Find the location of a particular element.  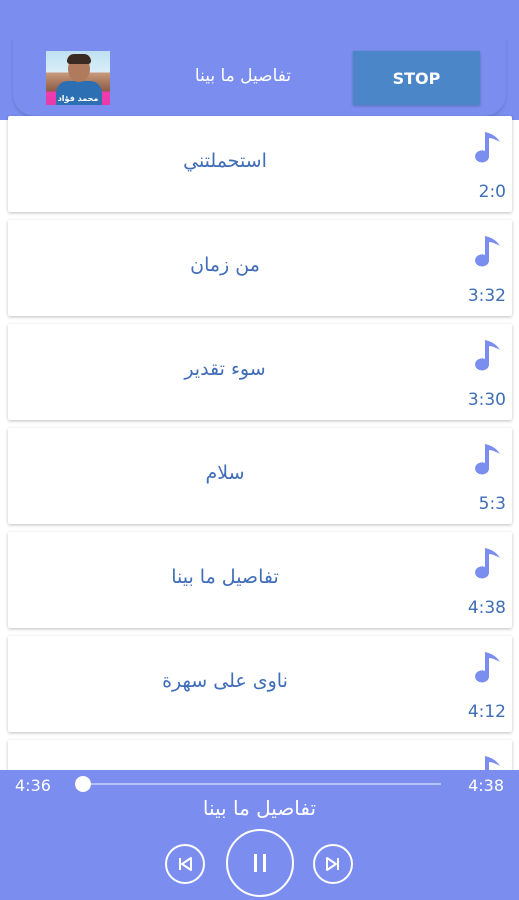

stop-button: STOP is located at coordinates (416, 78).